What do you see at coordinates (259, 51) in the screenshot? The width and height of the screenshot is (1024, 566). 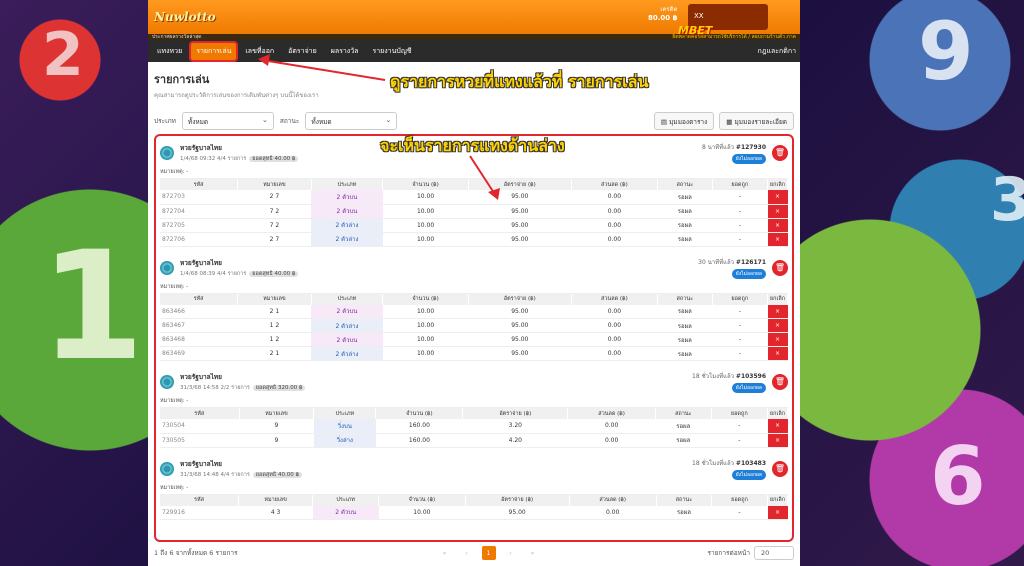 I see `nav-results-numbers: เลขที่ออก` at bounding box center [259, 51].